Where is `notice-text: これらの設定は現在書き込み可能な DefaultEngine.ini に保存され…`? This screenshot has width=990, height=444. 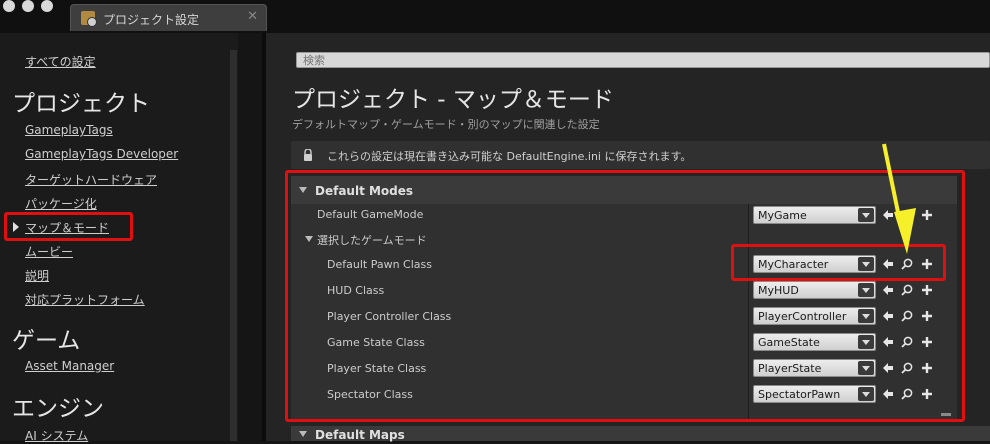
notice-text: これらの設定は現在書き込み可能な DefaultEngine.ini に保存され… is located at coordinates (509, 156).